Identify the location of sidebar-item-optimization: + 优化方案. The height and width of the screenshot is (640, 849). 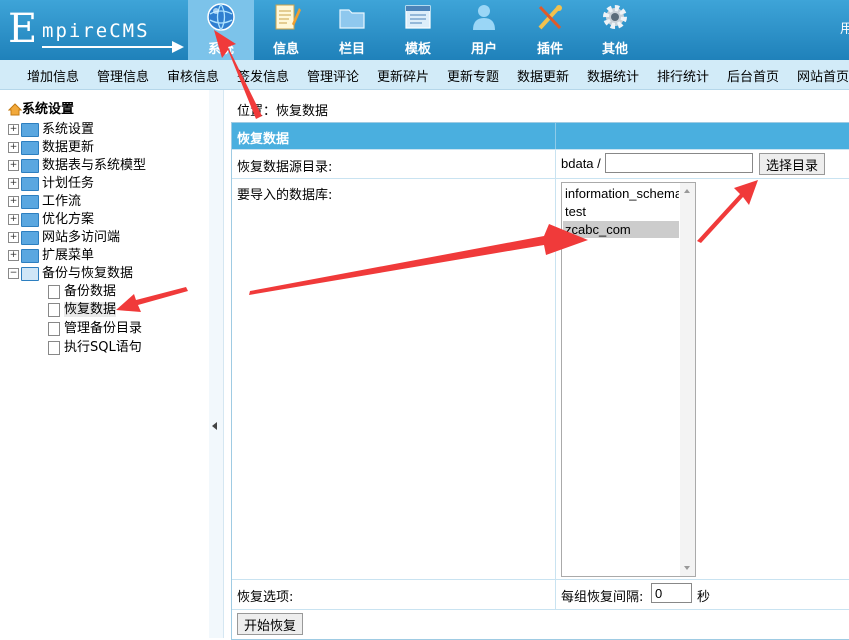
(51, 217).